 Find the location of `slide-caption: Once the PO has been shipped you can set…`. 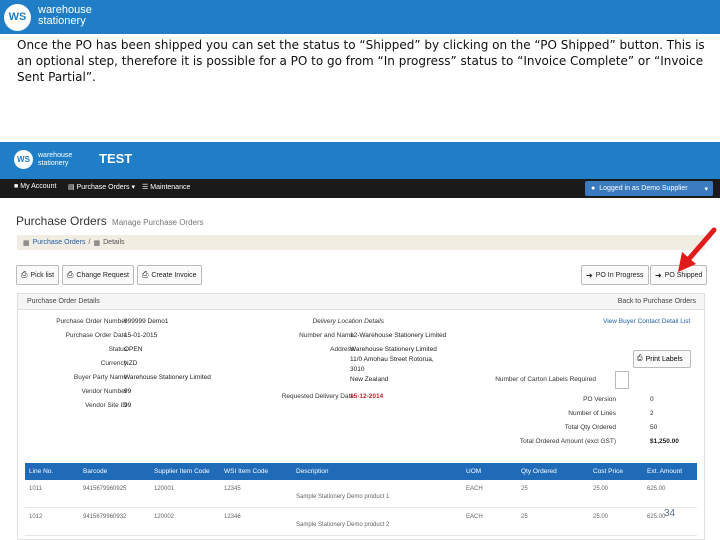

slide-caption: Once the PO has been shipped you can set… is located at coordinates (361, 61).